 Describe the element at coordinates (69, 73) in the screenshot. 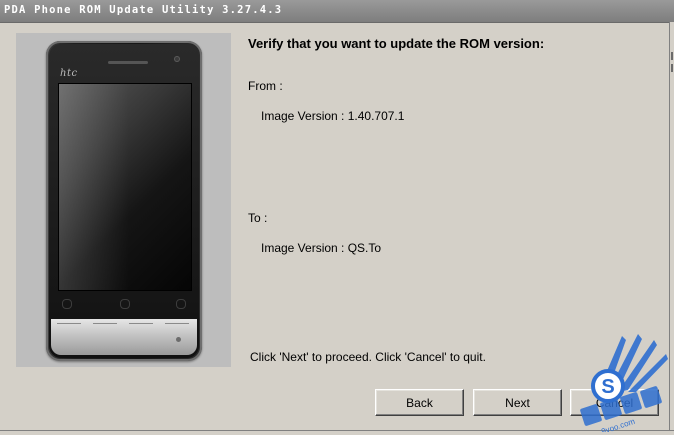

I see `phone-brand-logo: htc` at that location.